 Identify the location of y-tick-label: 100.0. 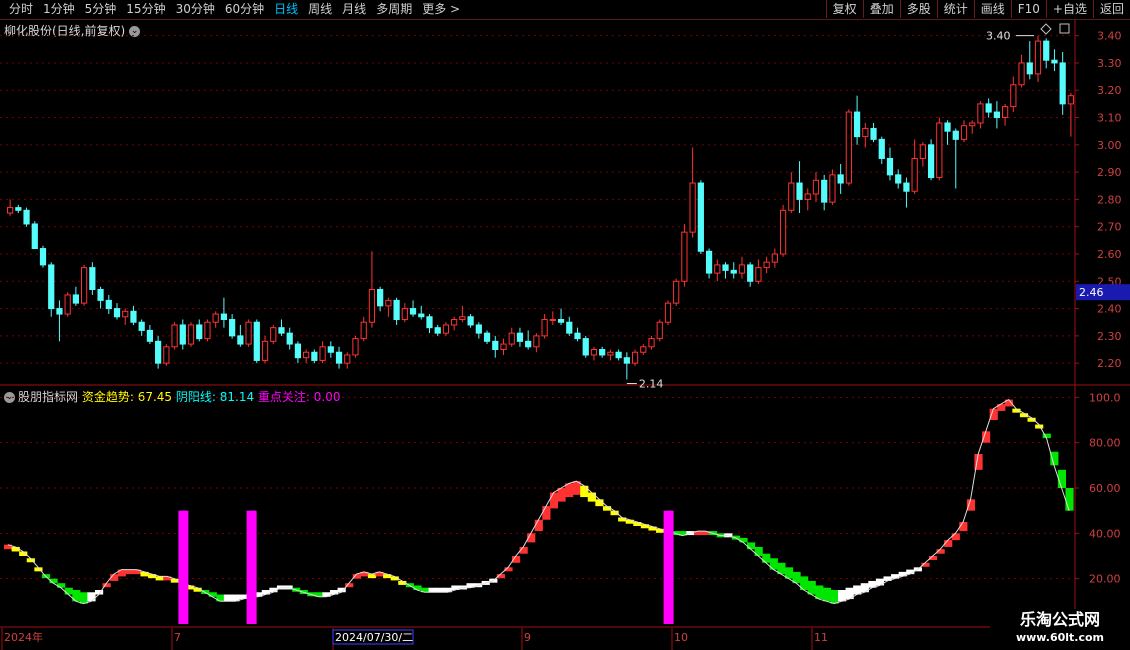
(1105, 397).